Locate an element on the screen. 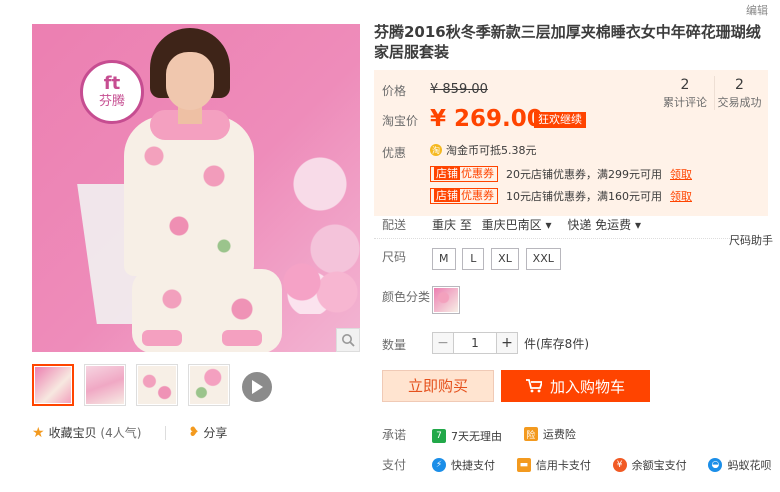 The width and height of the screenshot is (780, 492). original-price: ¥ 859.00 is located at coordinates (459, 89).